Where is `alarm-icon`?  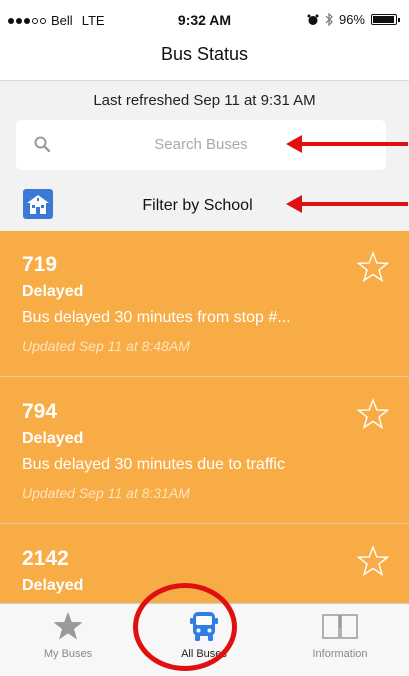 alarm-icon is located at coordinates (313, 19).